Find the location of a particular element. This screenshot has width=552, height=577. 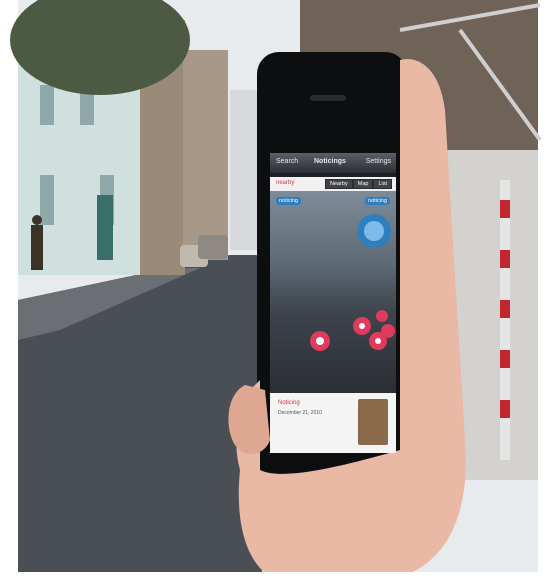

thumb is located at coordinates (249, 420).